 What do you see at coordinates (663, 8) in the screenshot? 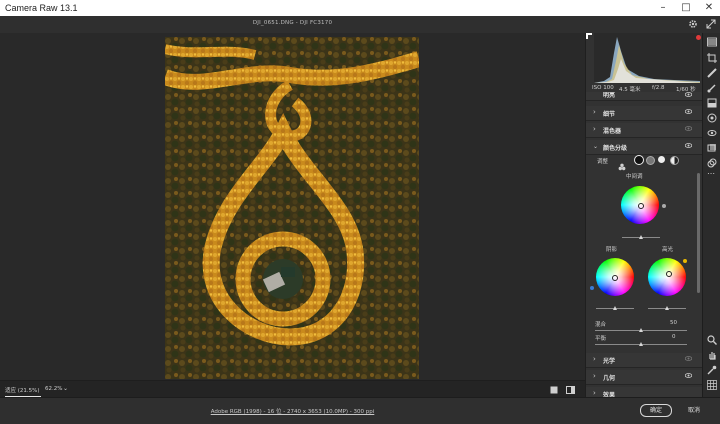
I see `minimize-icon: –` at bounding box center [663, 8].